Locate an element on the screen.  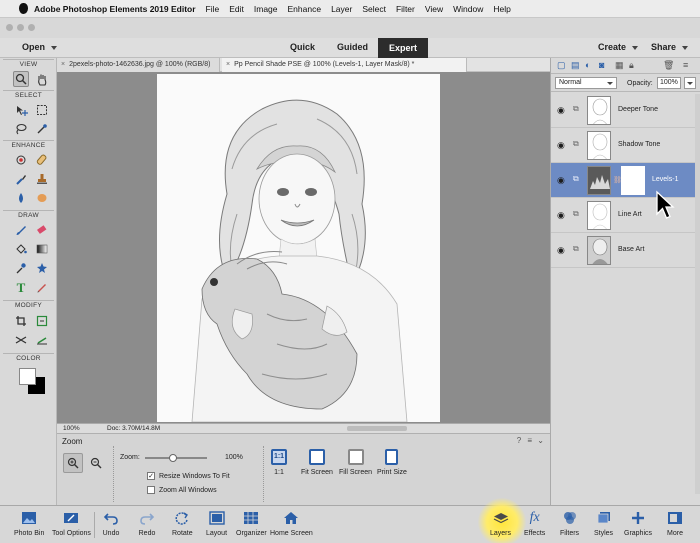
close-icon: × is located at coordinates (228, 64).